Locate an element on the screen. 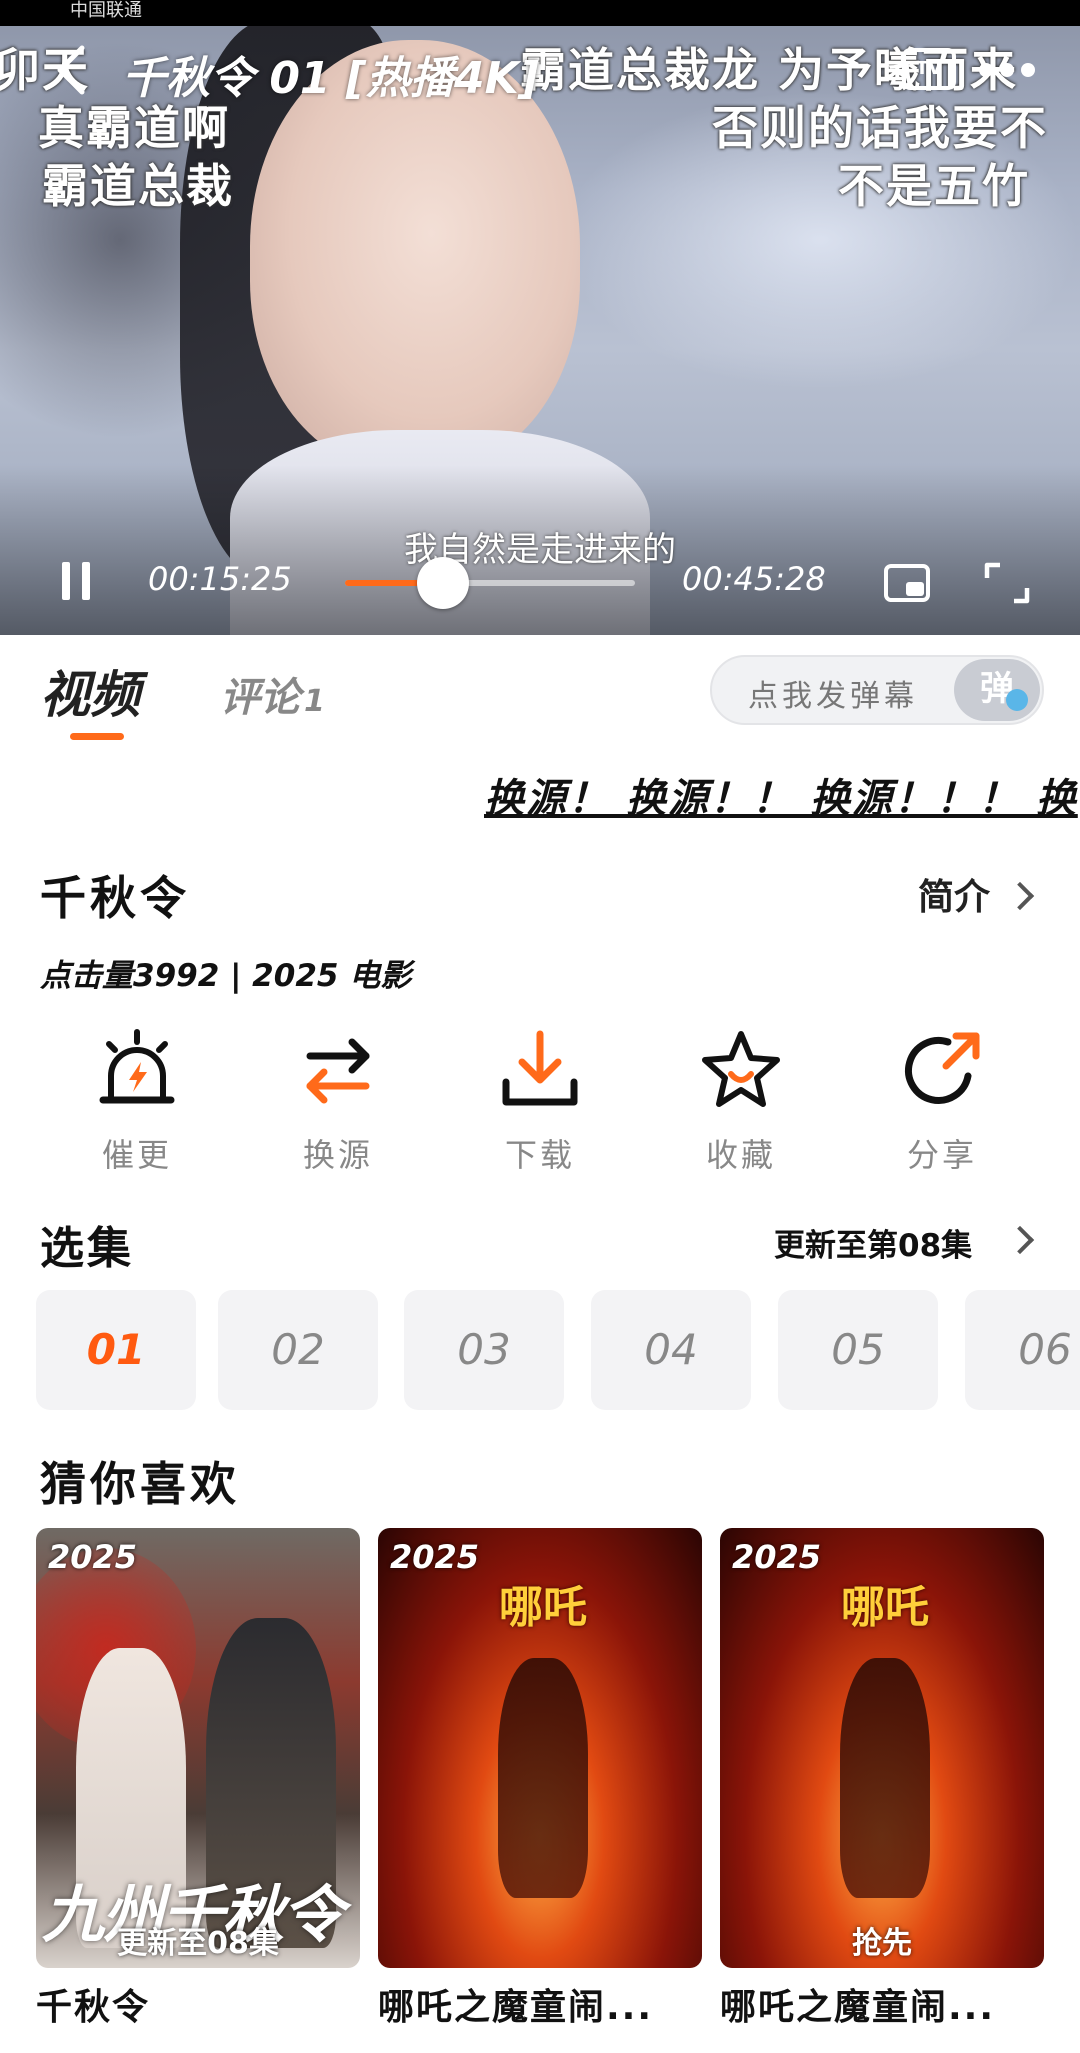  show-title: 千秋令 is located at coordinates (115, 898).